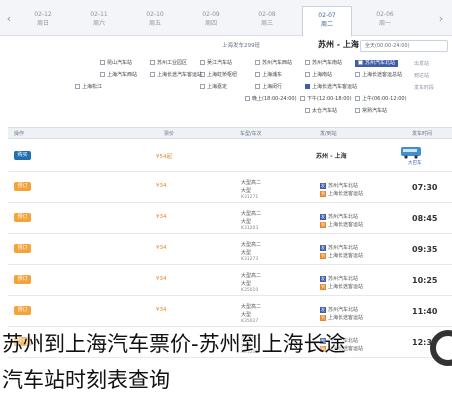  I want to click on time-slot-checkbox: 下午(12:00-18:00), so click(326, 99).